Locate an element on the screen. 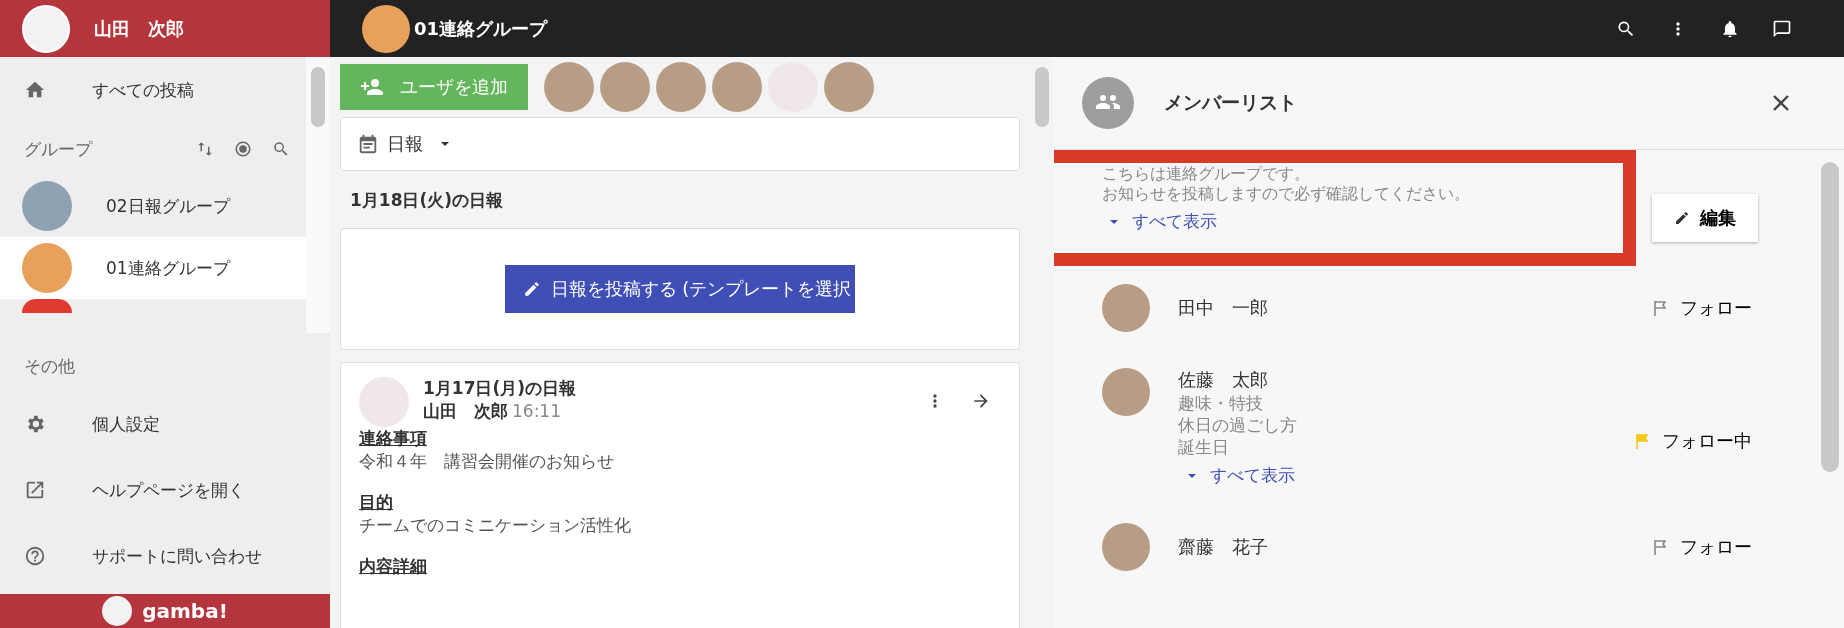  author-avatar is located at coordinates (384, 402).